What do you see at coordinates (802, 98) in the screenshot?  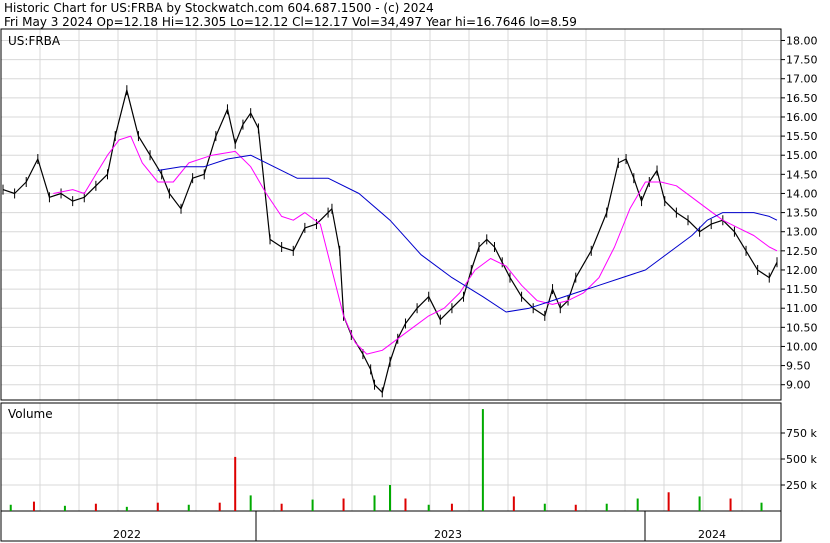 I see `price-tick-label: 16.50` at bounding box center [802, 98].